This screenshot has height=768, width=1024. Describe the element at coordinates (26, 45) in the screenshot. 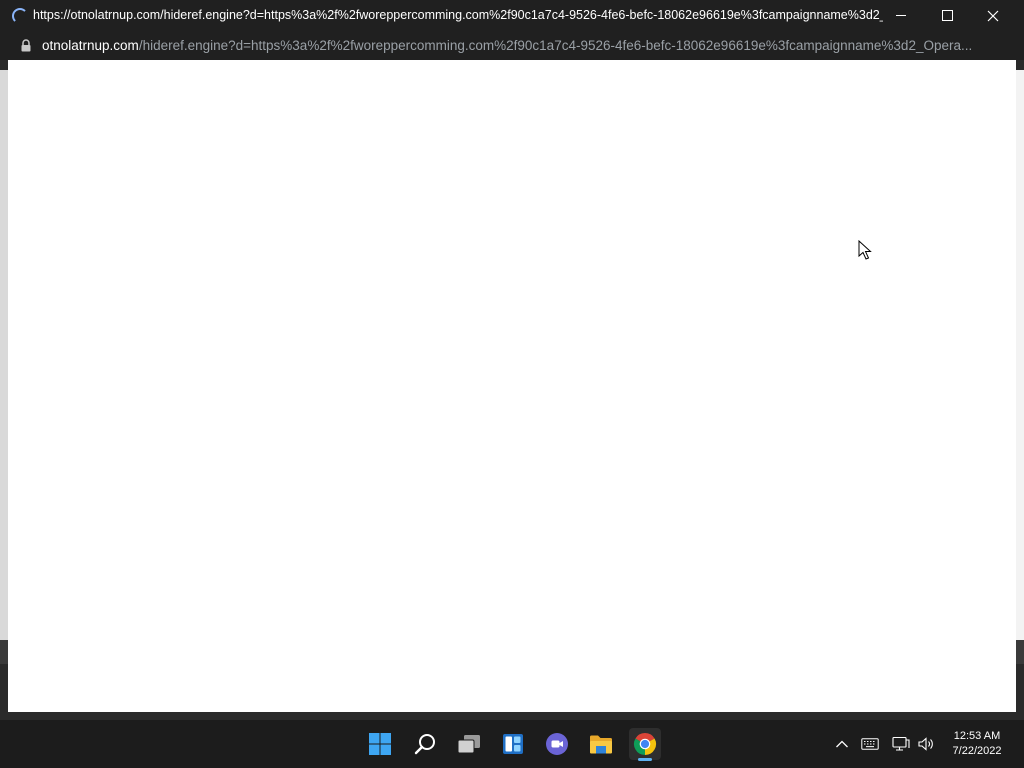

I see `lock-icon` at that location.